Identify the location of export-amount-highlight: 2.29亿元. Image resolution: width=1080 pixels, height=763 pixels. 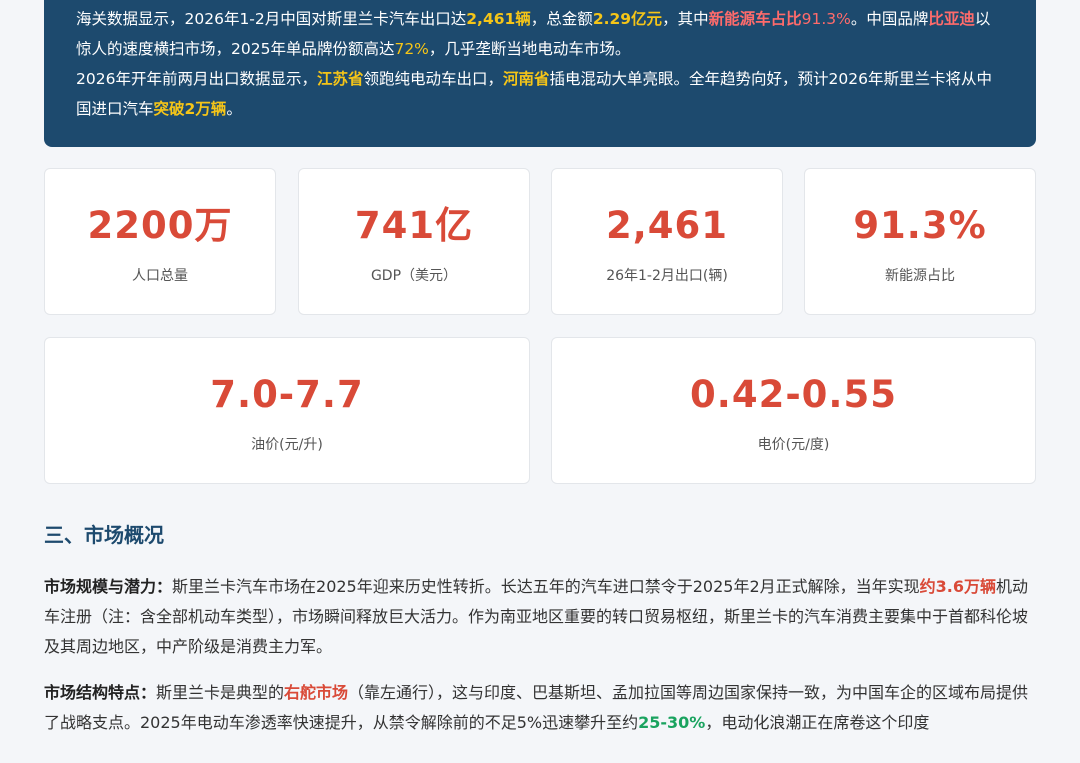
(627, 19).